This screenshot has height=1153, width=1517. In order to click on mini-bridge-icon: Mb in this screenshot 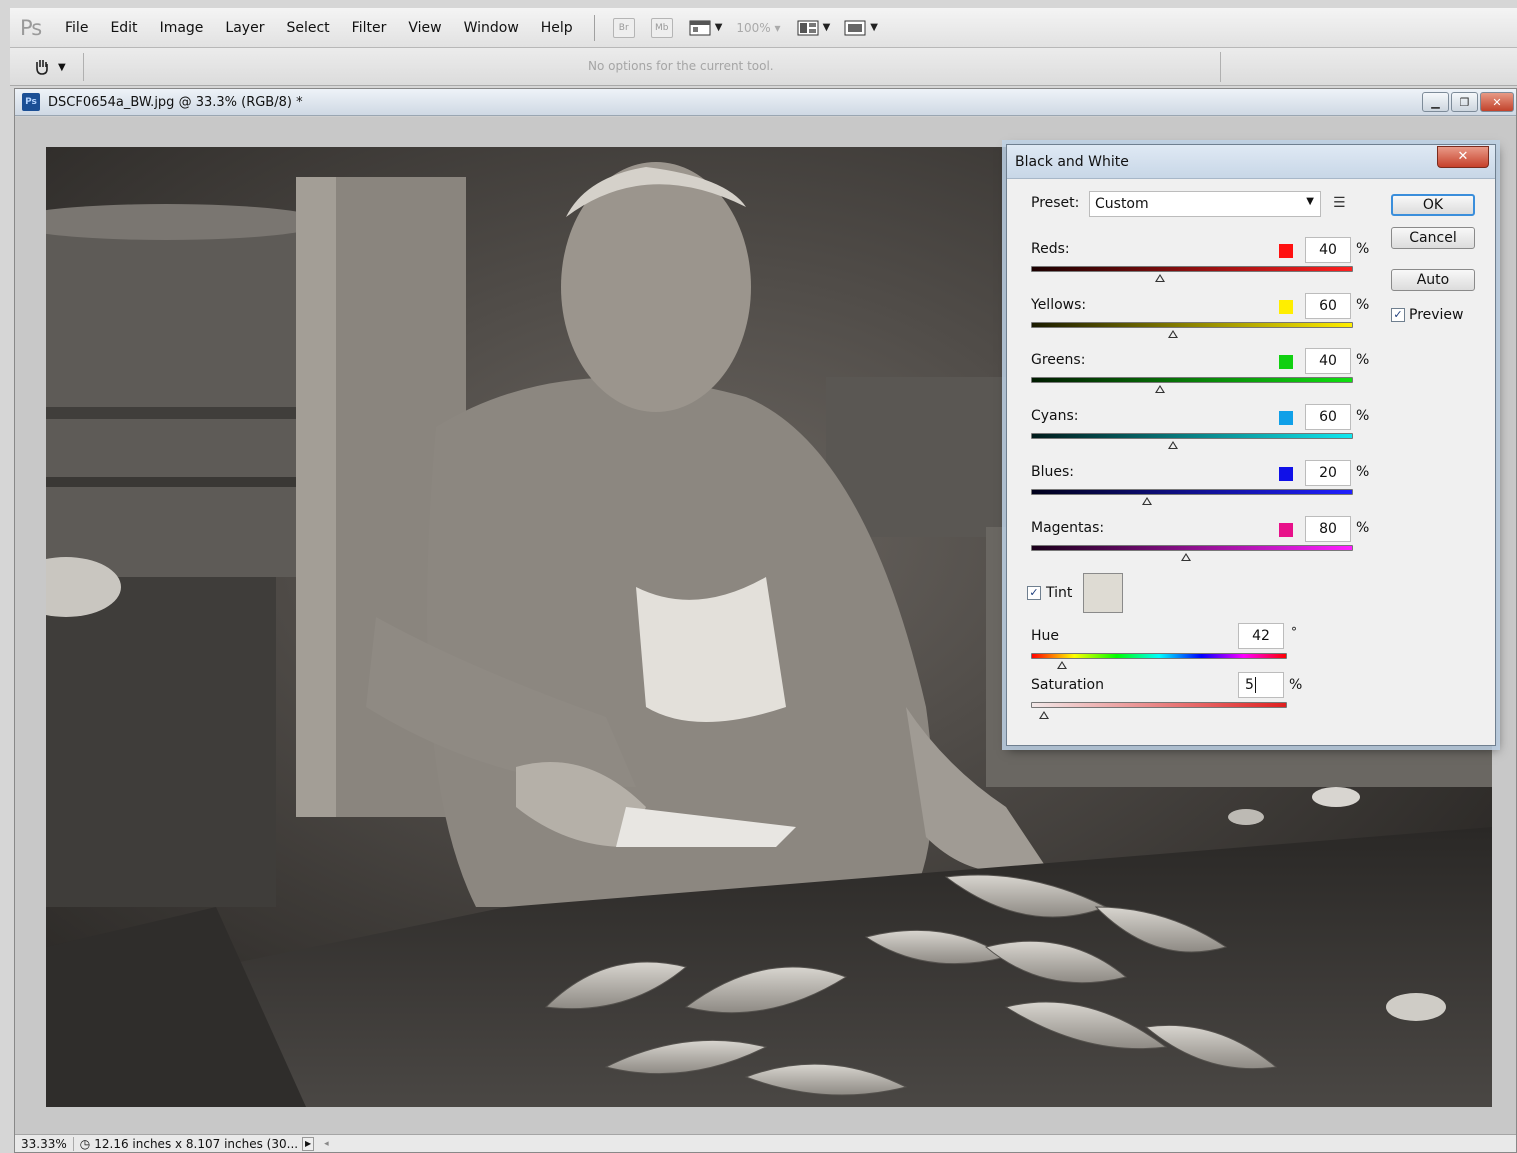, I will do `click(661, 27)`.